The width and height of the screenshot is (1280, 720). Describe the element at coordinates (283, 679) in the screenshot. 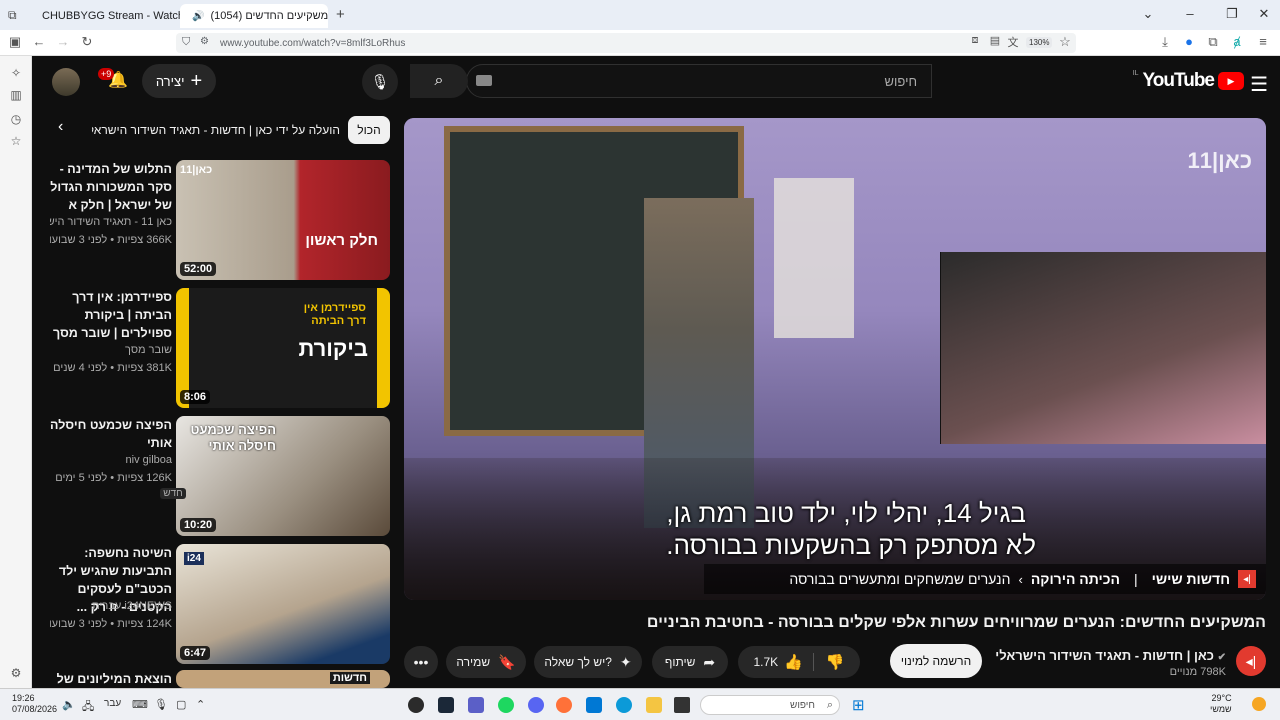

I see `video-thumbnail: חדשות` at that location.